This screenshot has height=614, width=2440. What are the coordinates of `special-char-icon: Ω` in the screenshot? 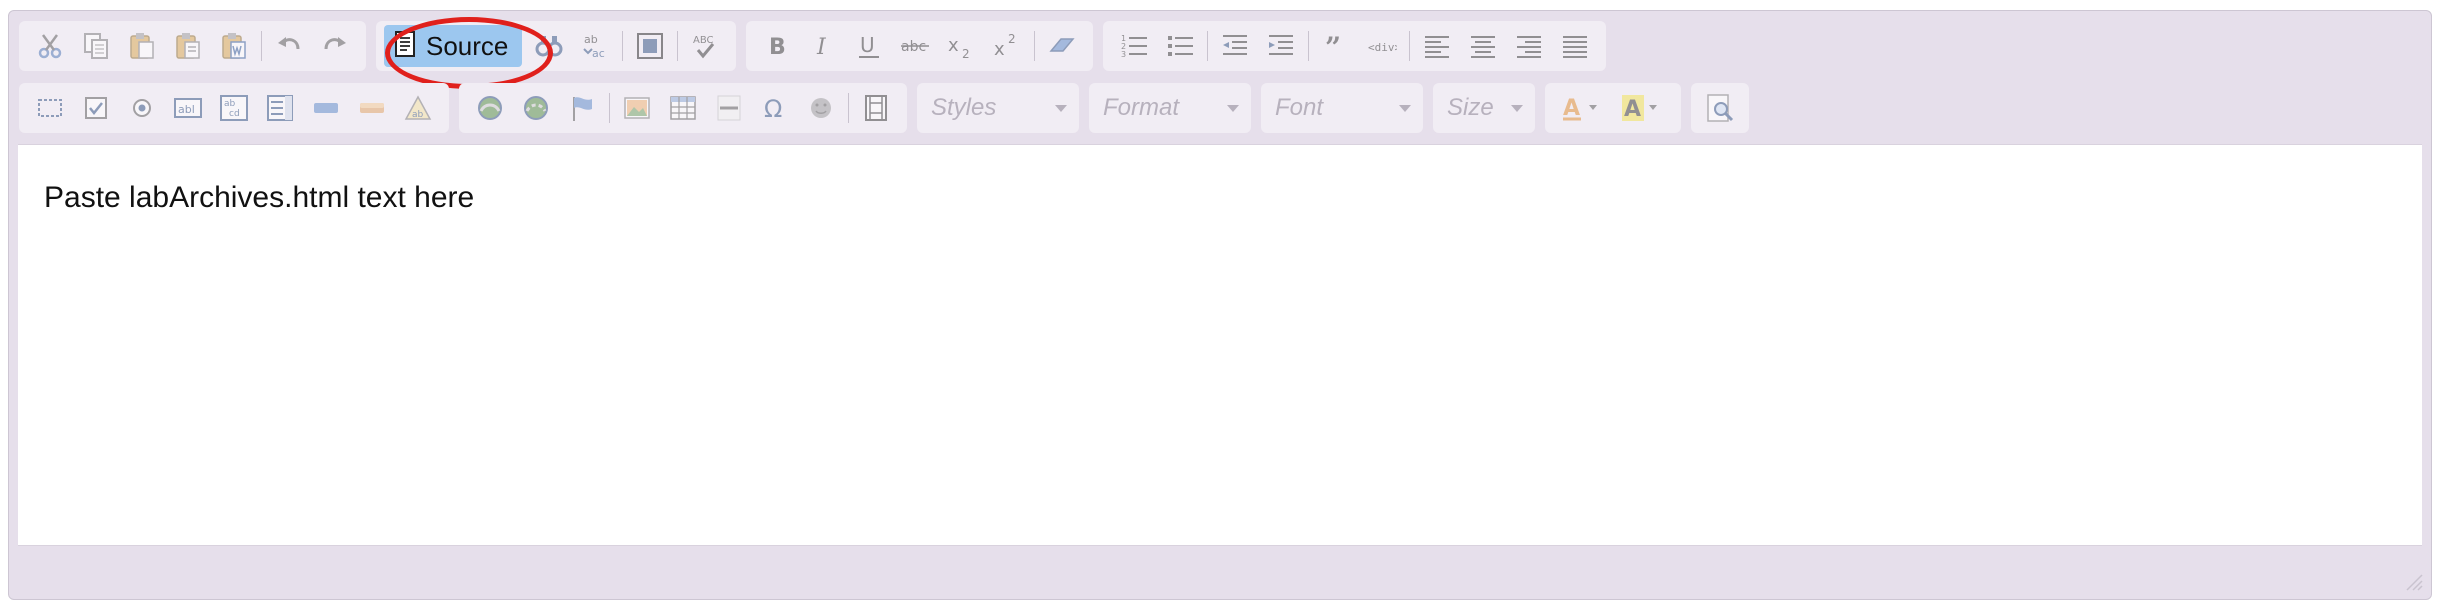 It's located at (775, 108).